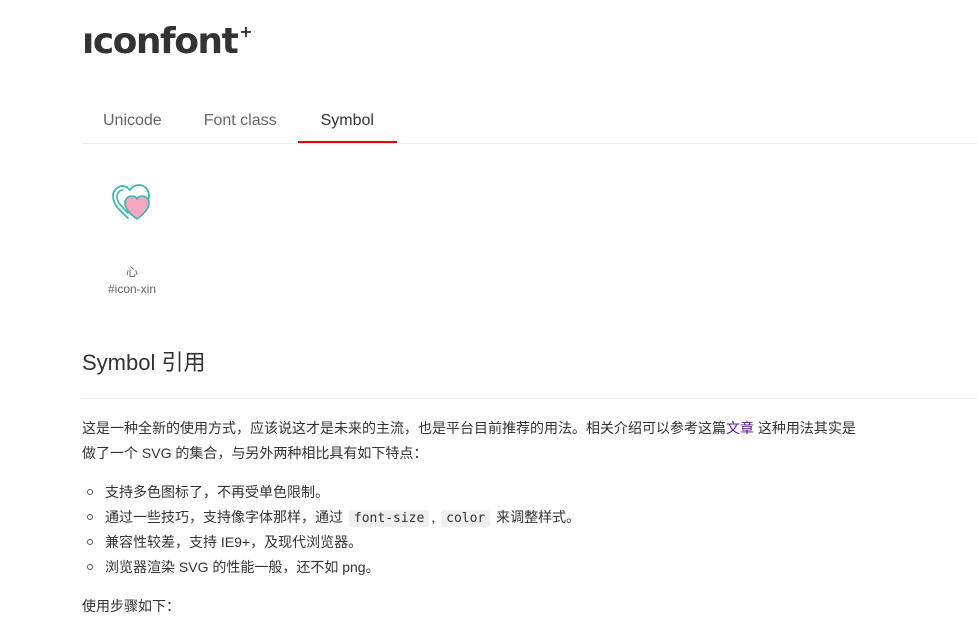  I want to click on icon-name: 心, so click(131, 272).